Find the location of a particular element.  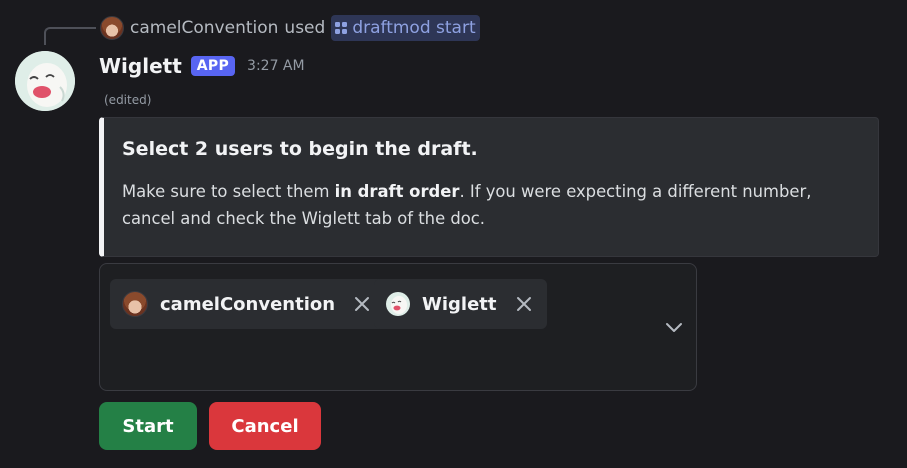

app-badge: APP is located at coordinates (213, 66).